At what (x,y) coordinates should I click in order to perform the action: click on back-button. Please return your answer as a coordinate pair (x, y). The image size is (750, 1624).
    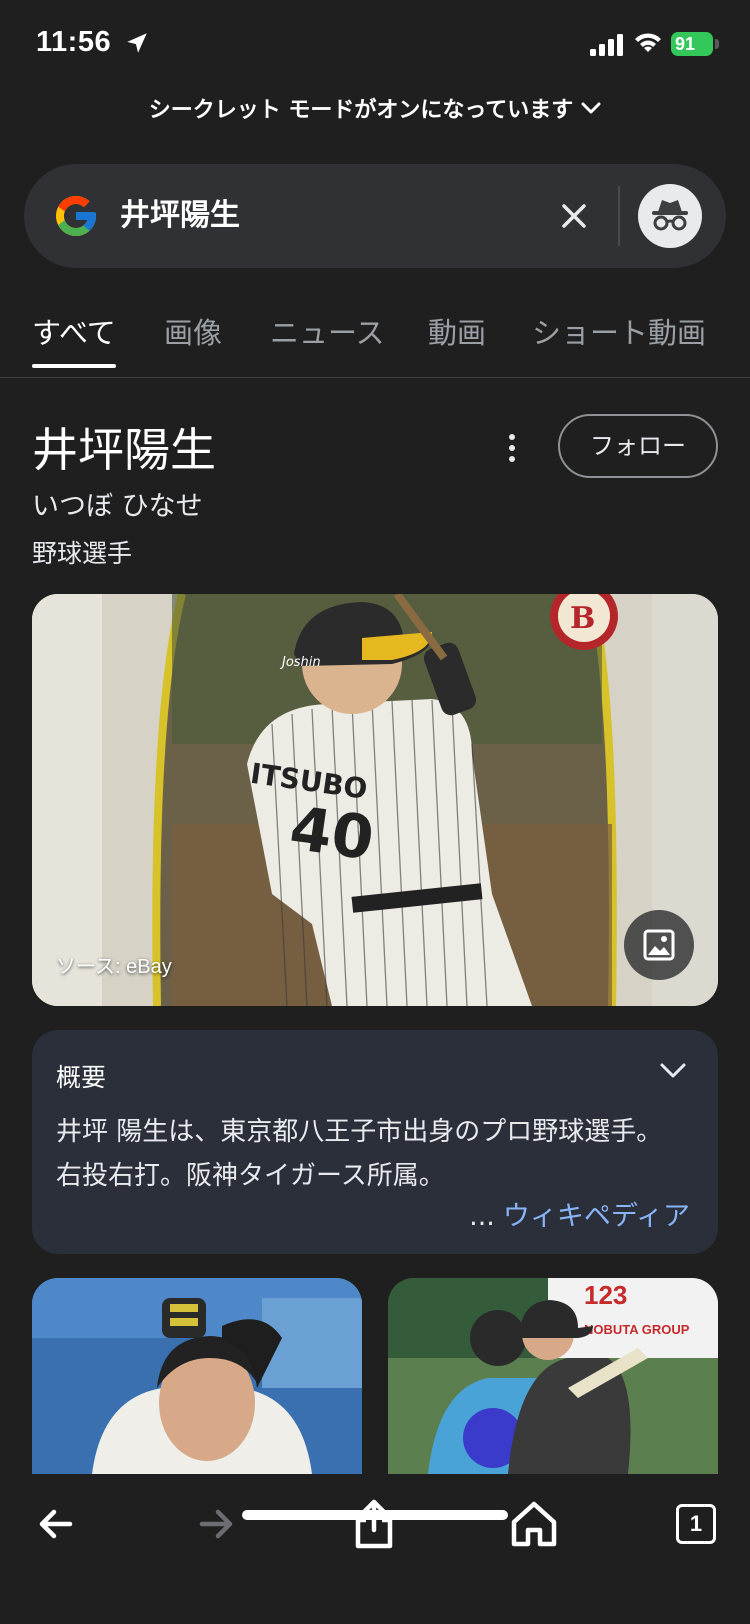
    Looking at the image, I should click on (56, 1524).